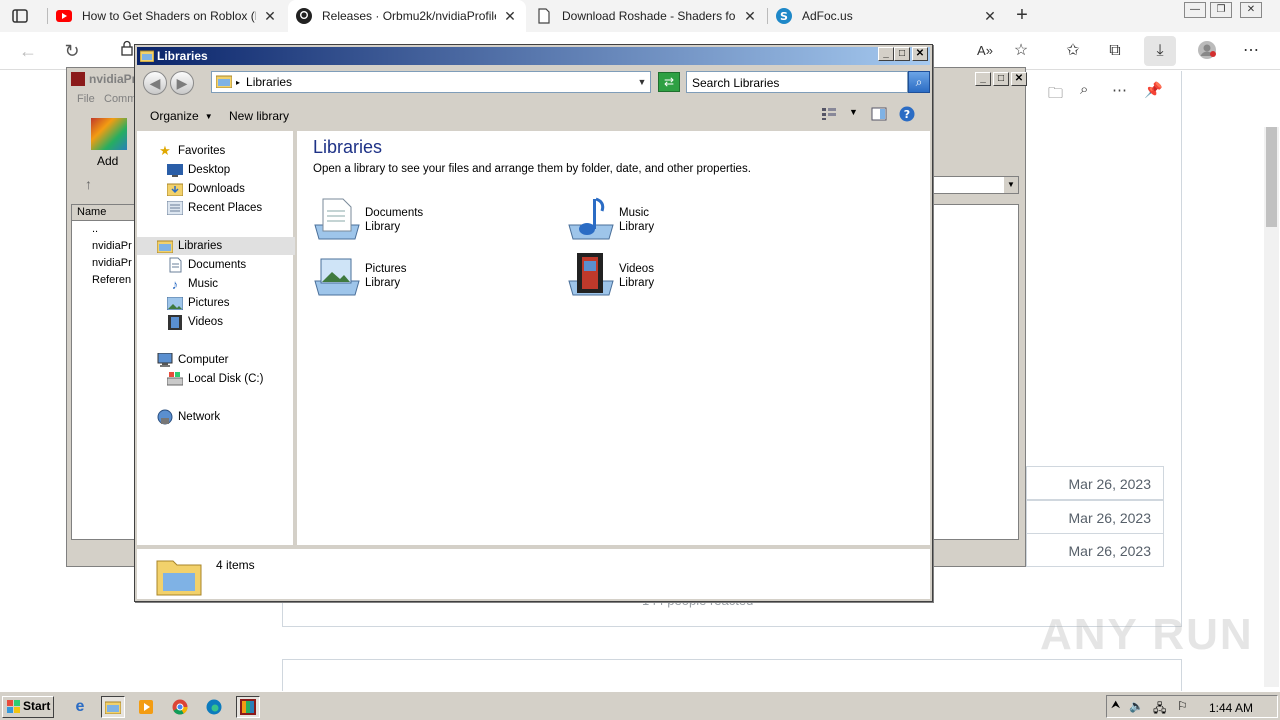 The height and width of the screenshot is (720, 1280). Describe the element at coordinates (669, 82) in the screenshot. I see `refresh-icon: ⇄` at that location.